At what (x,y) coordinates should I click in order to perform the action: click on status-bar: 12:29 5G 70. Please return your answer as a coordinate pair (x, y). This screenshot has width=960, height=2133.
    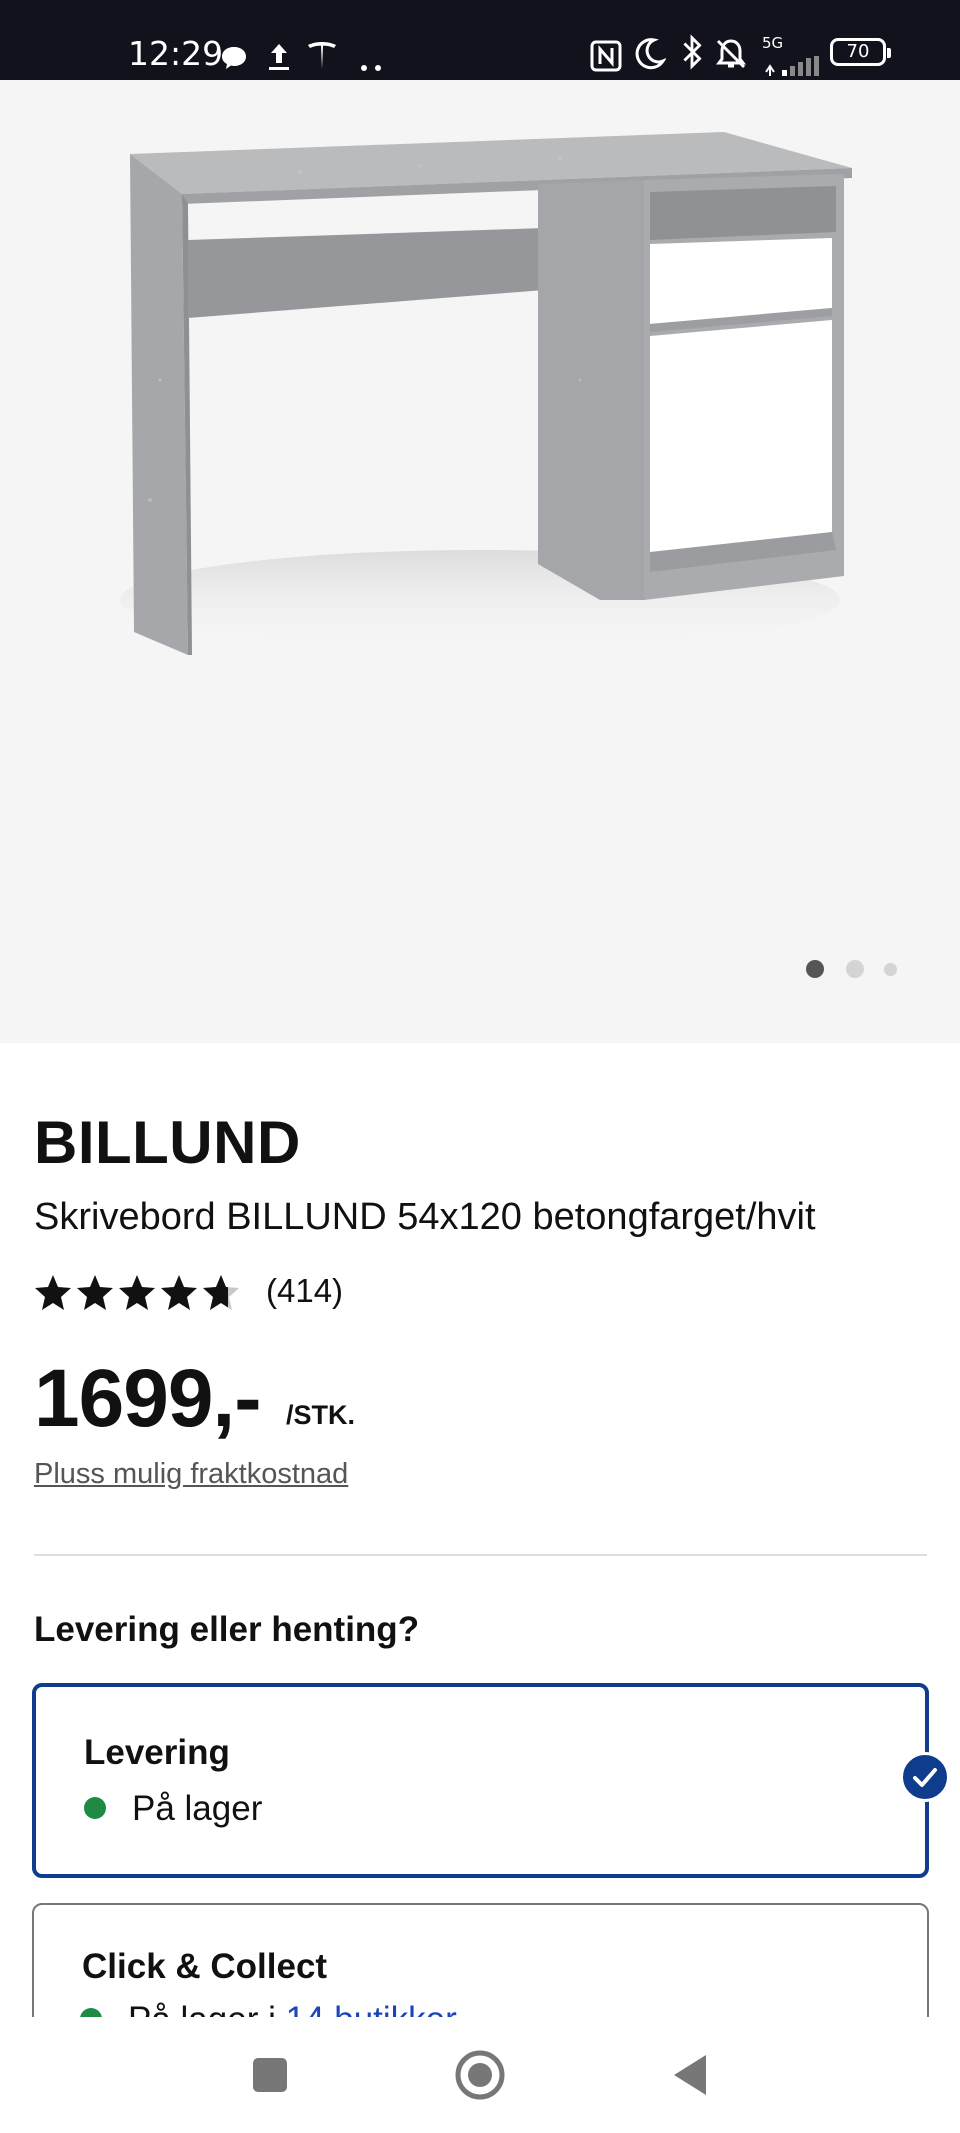
    Looking at the image, I should click on (480, 40).